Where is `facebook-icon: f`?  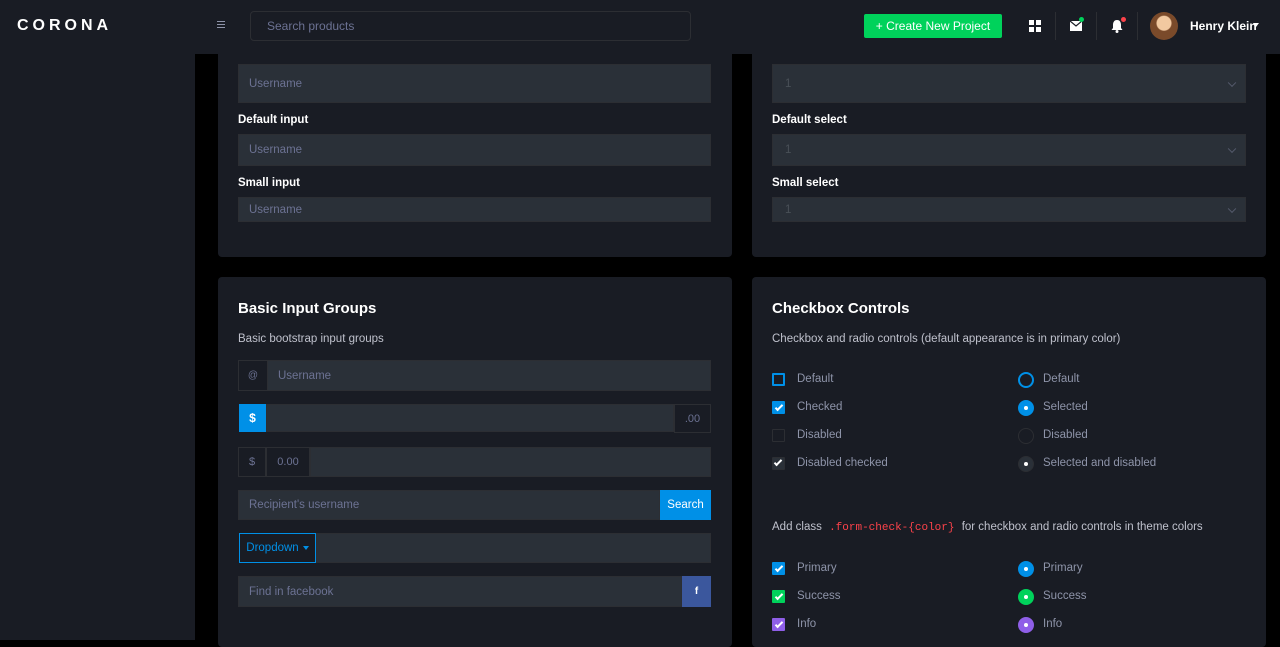
facebook-icon: f is located at coordinates (696, 591).